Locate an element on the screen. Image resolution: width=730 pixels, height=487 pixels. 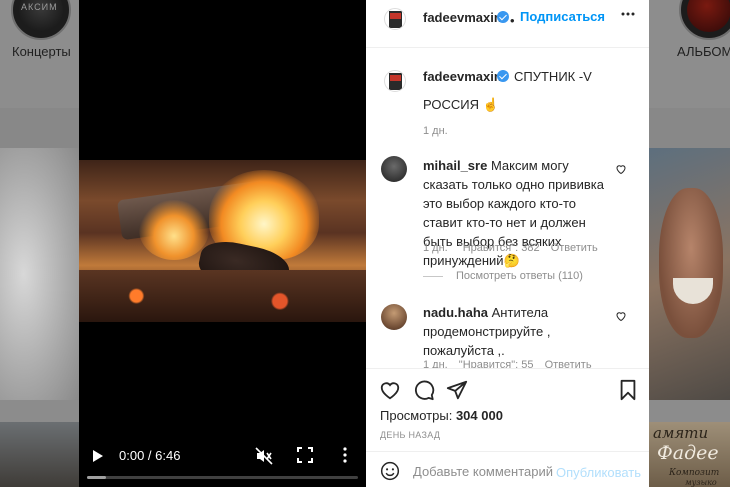
highlight-label-concerts: Концерты is located at coordinates (41, 51).